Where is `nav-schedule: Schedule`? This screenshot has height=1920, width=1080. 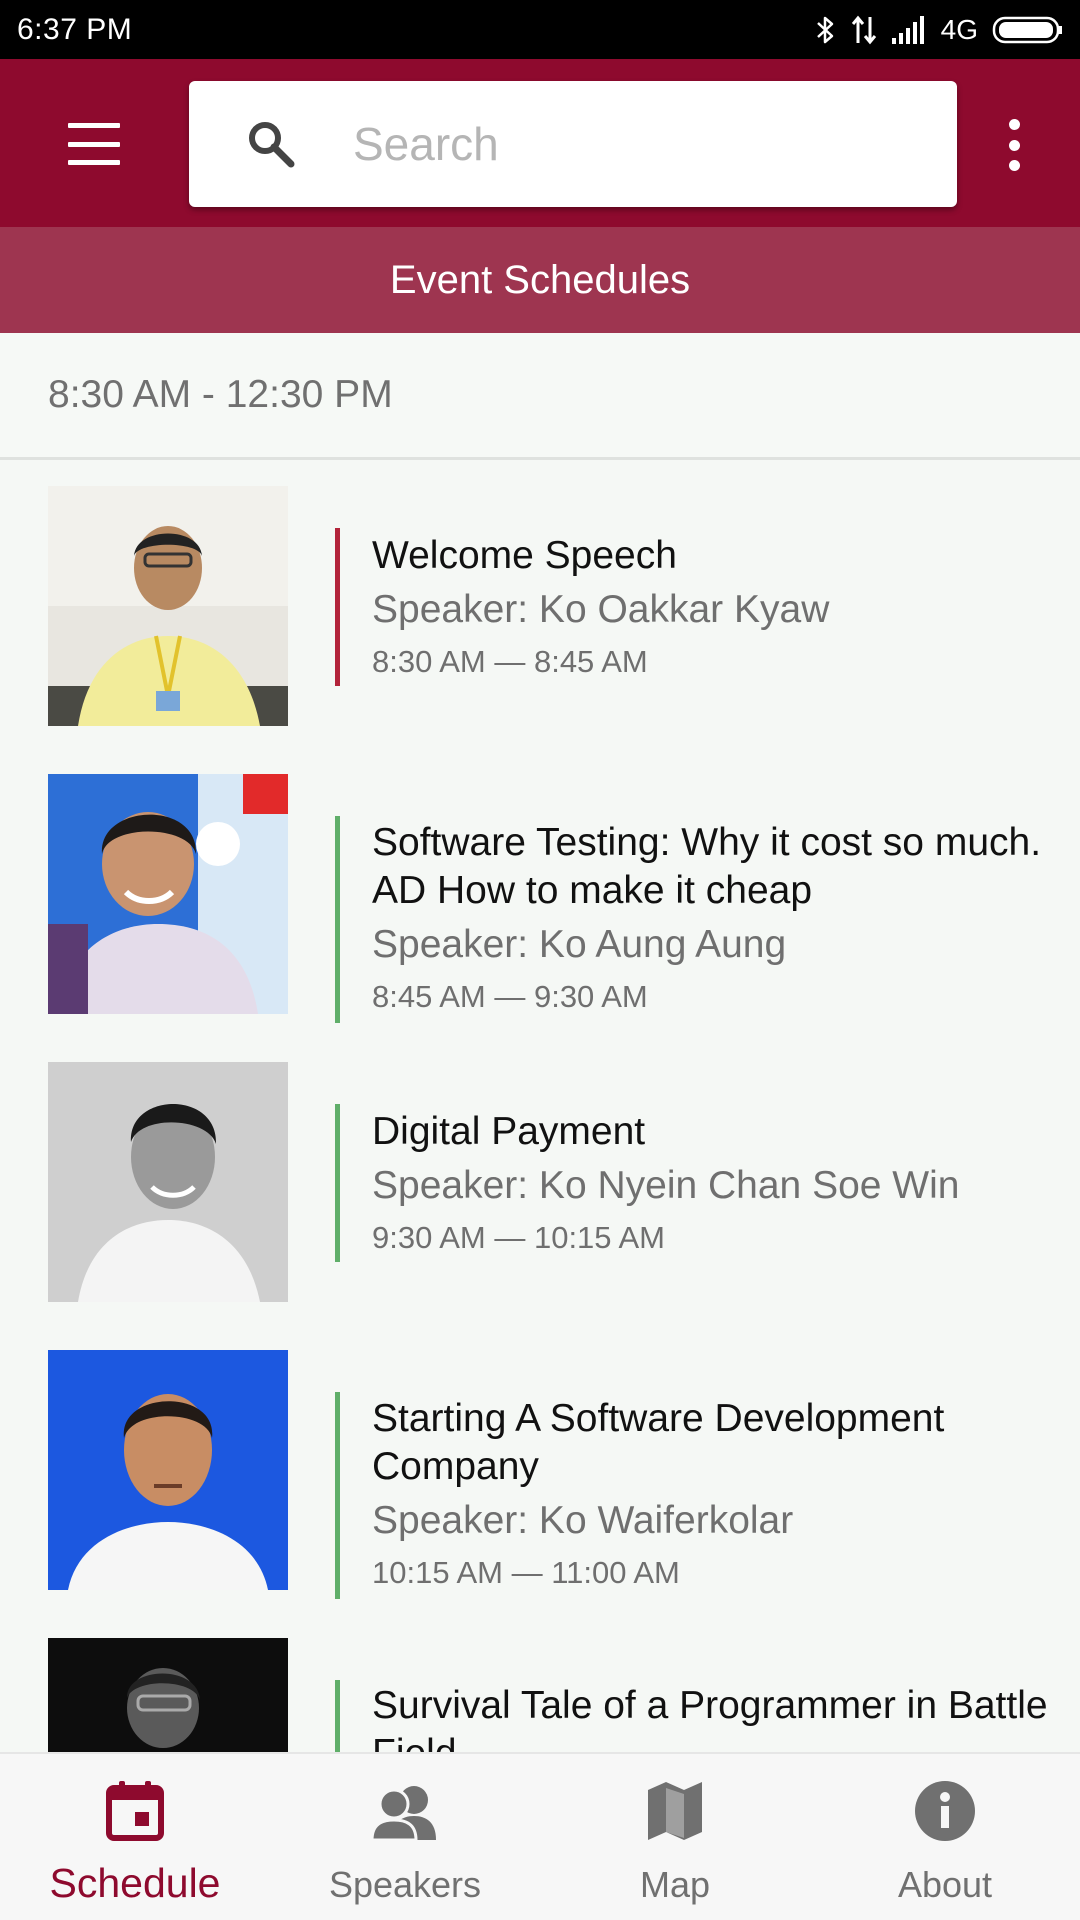
nav-schedule: Schedule is located at coordinates (135, 1837).